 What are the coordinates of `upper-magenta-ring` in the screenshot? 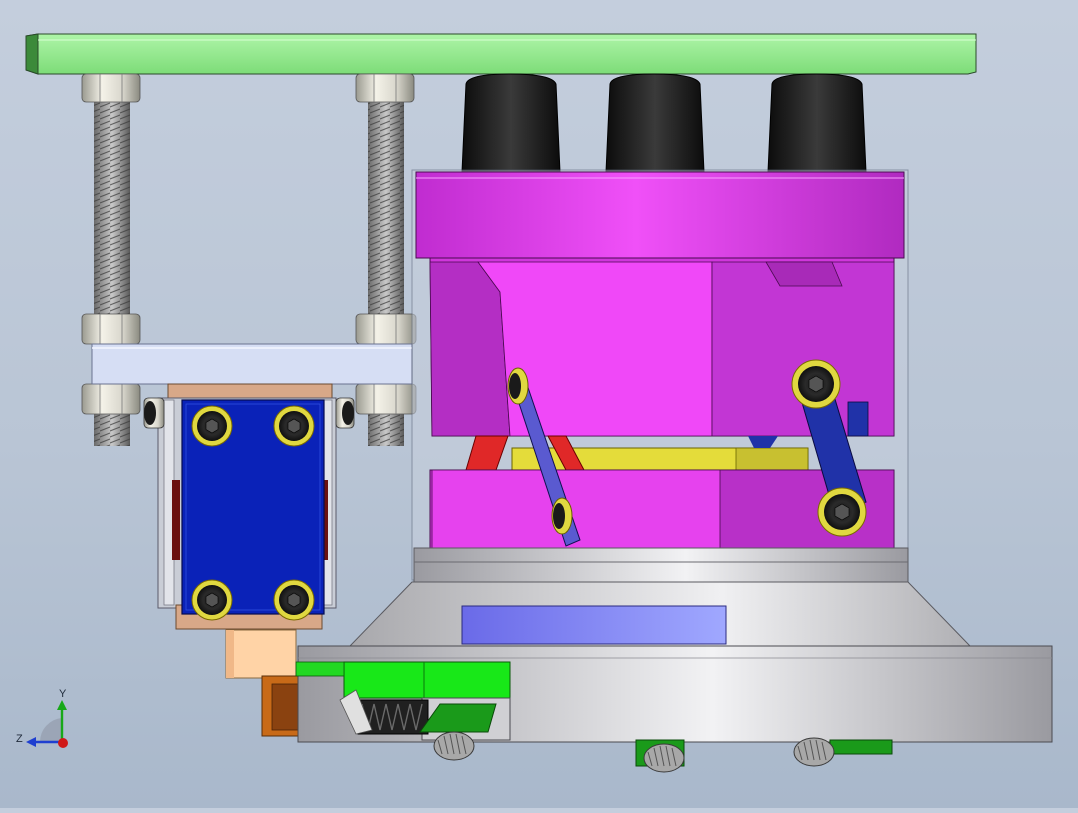 It's located at (660, 215).